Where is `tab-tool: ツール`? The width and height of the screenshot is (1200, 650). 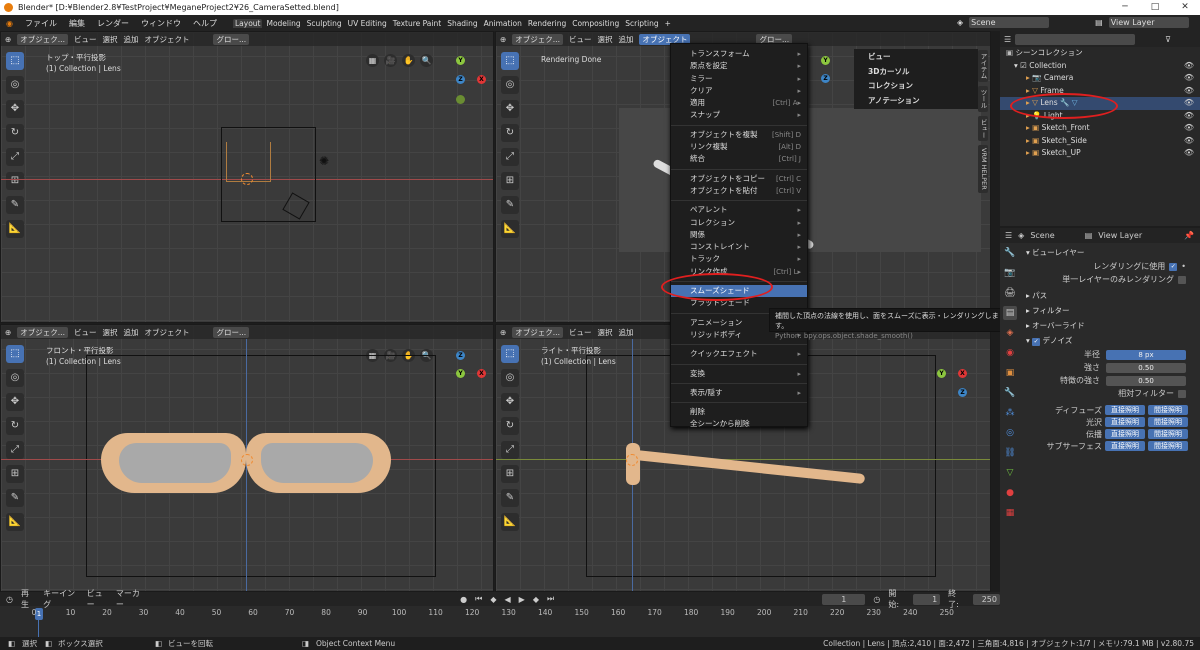
tab-tool: ツール is located at coordinates (983, 99).